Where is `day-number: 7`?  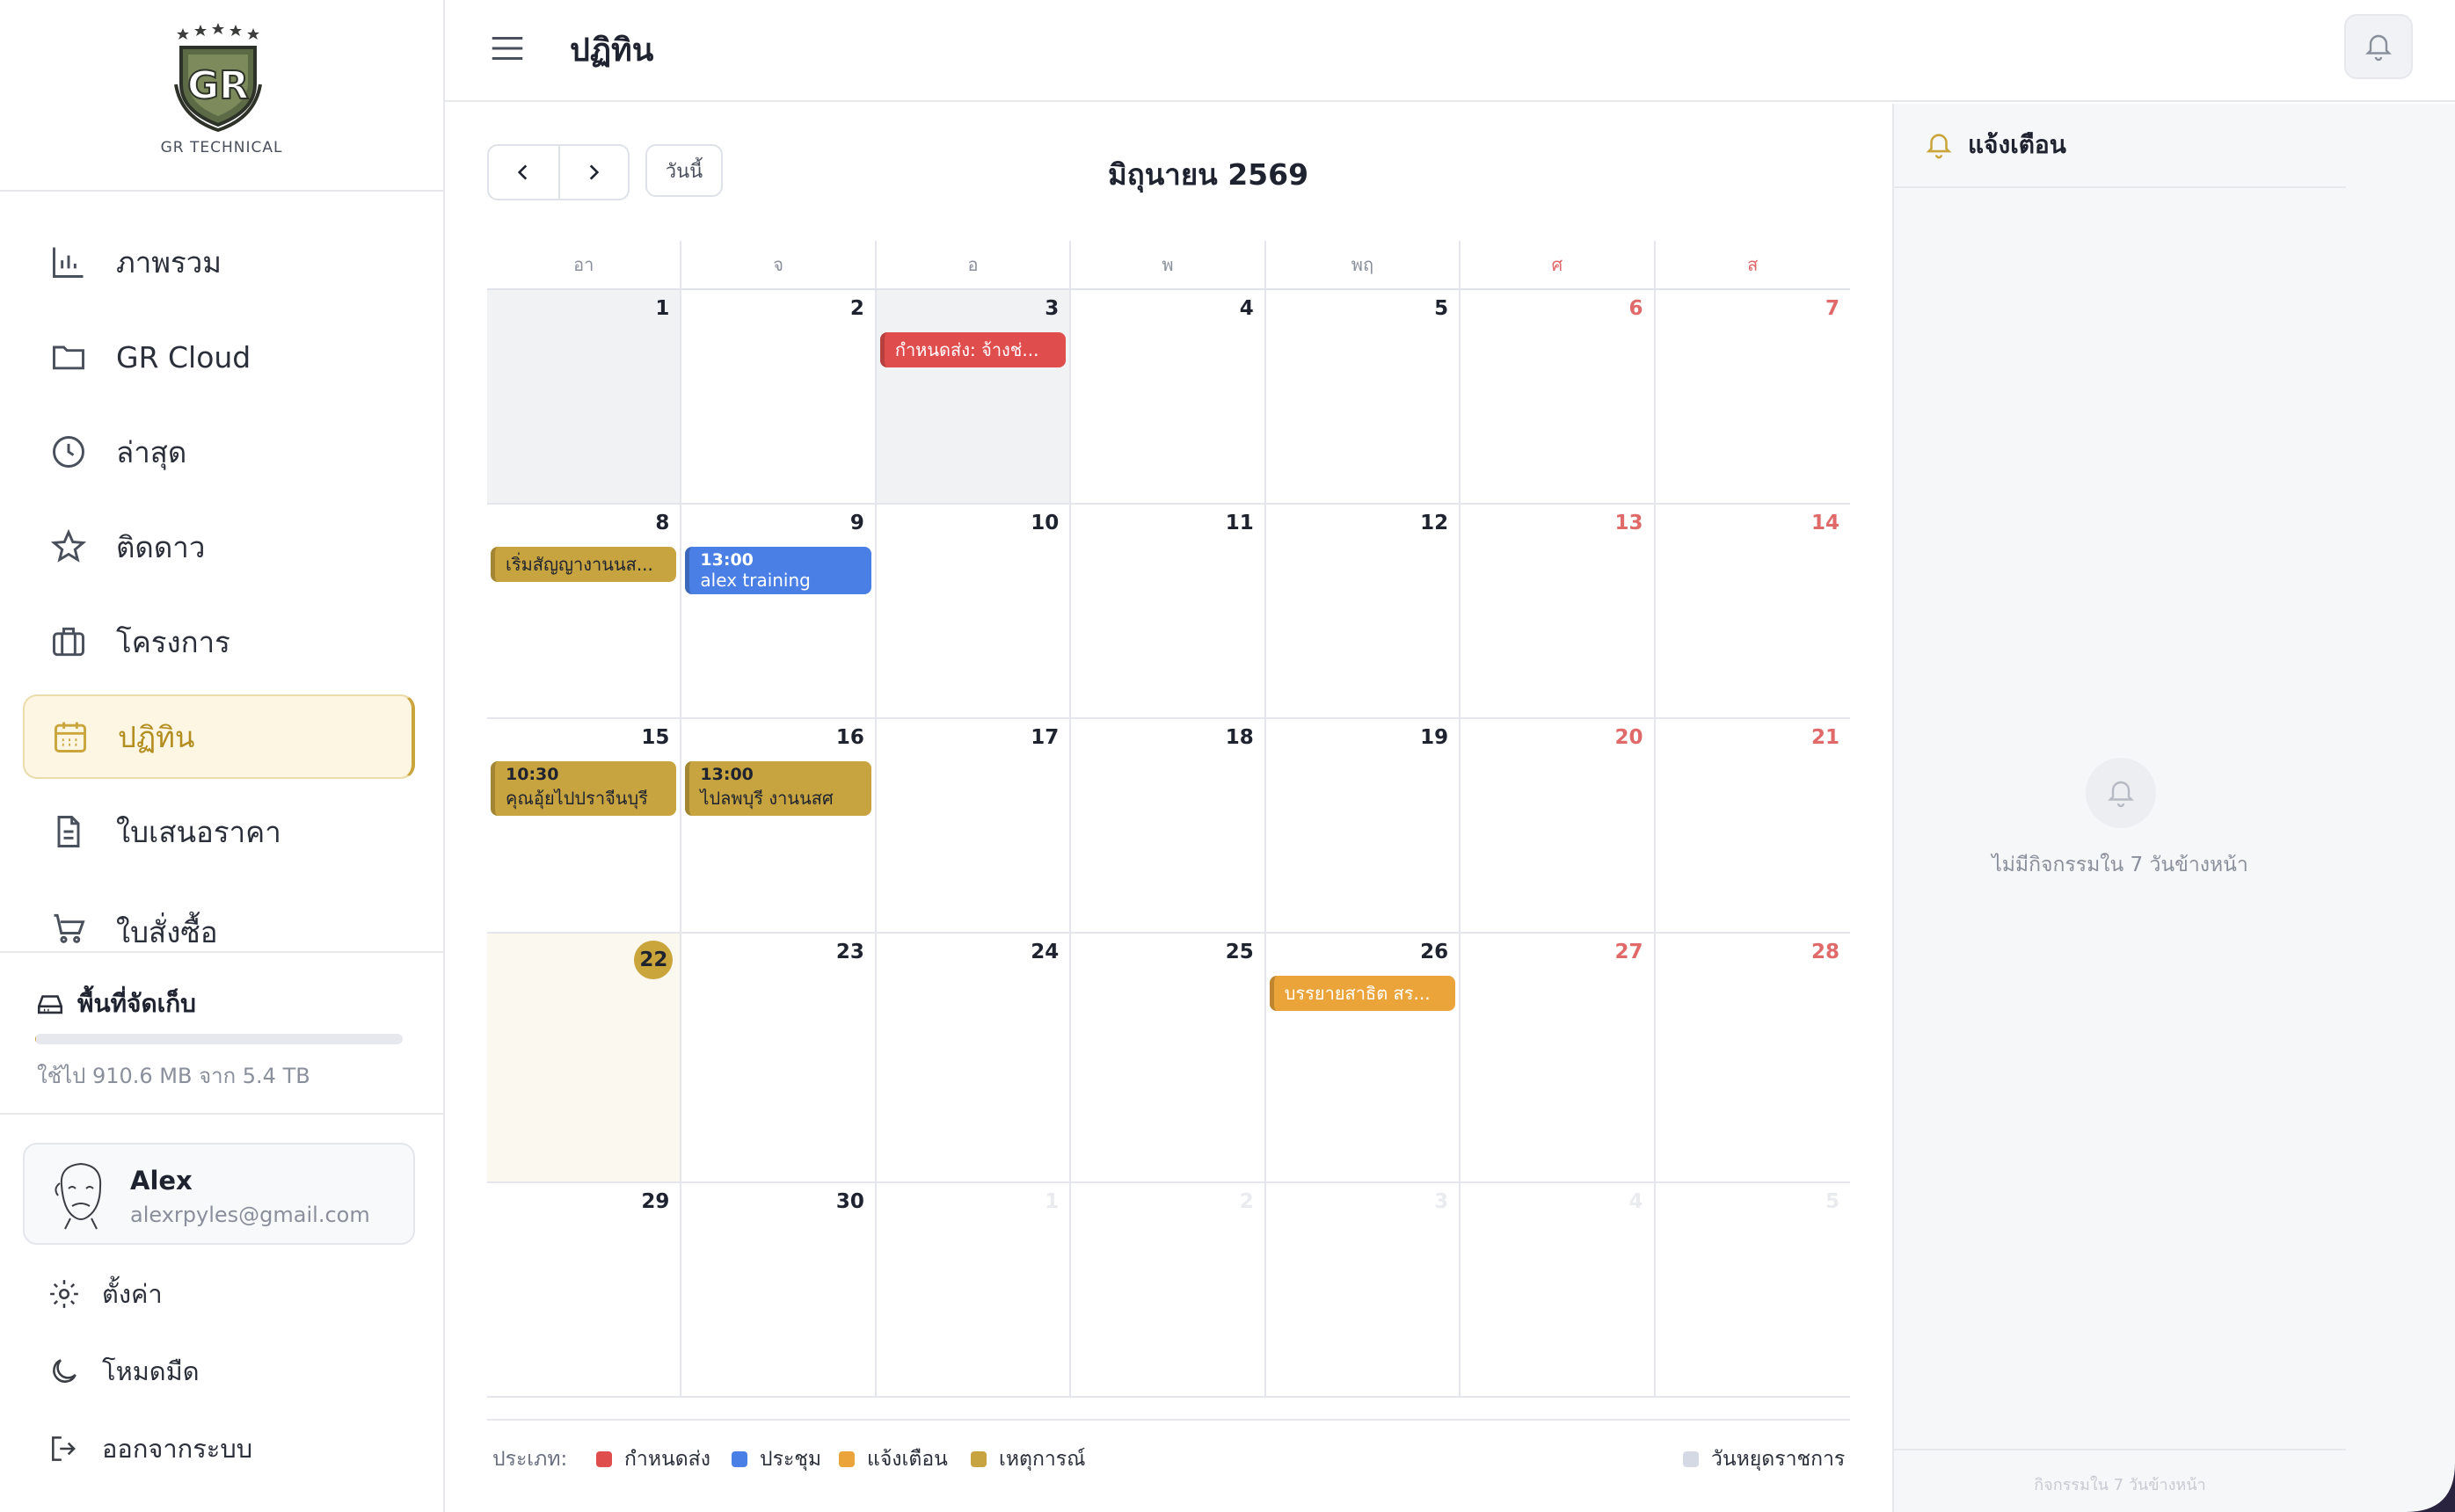 day-number: 7 is located at coordinates (1832, 309).